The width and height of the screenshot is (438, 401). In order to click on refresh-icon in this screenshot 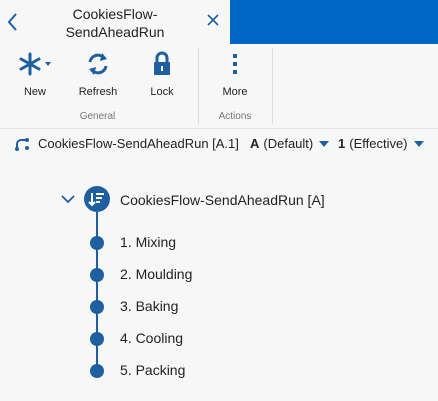, I will do `click(98, 64)`.